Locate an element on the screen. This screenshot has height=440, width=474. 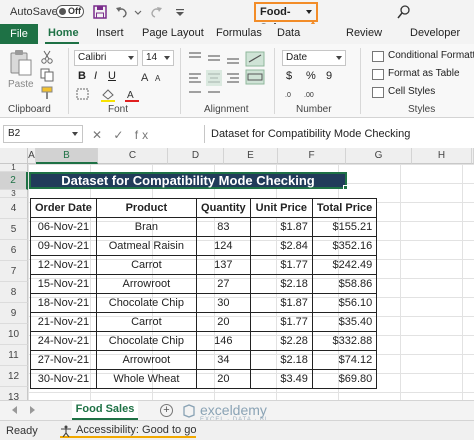
alignment-controls-icon is located at coordinates (227, 75).